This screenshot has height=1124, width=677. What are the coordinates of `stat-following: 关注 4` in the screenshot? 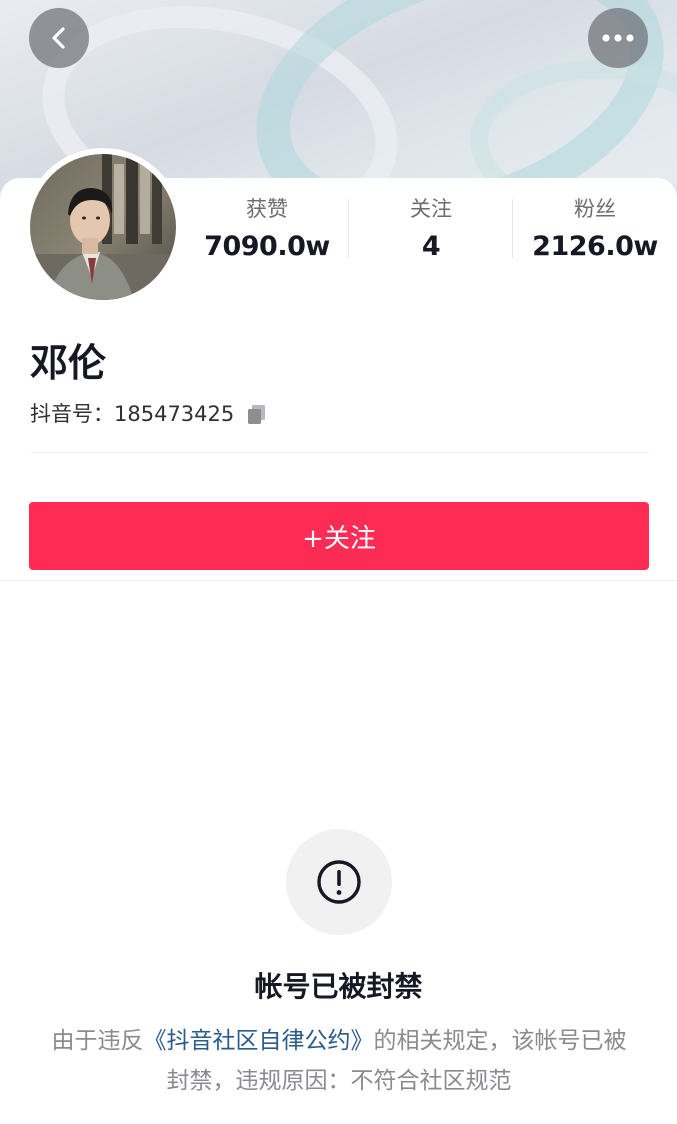 It's located at (431, 233).